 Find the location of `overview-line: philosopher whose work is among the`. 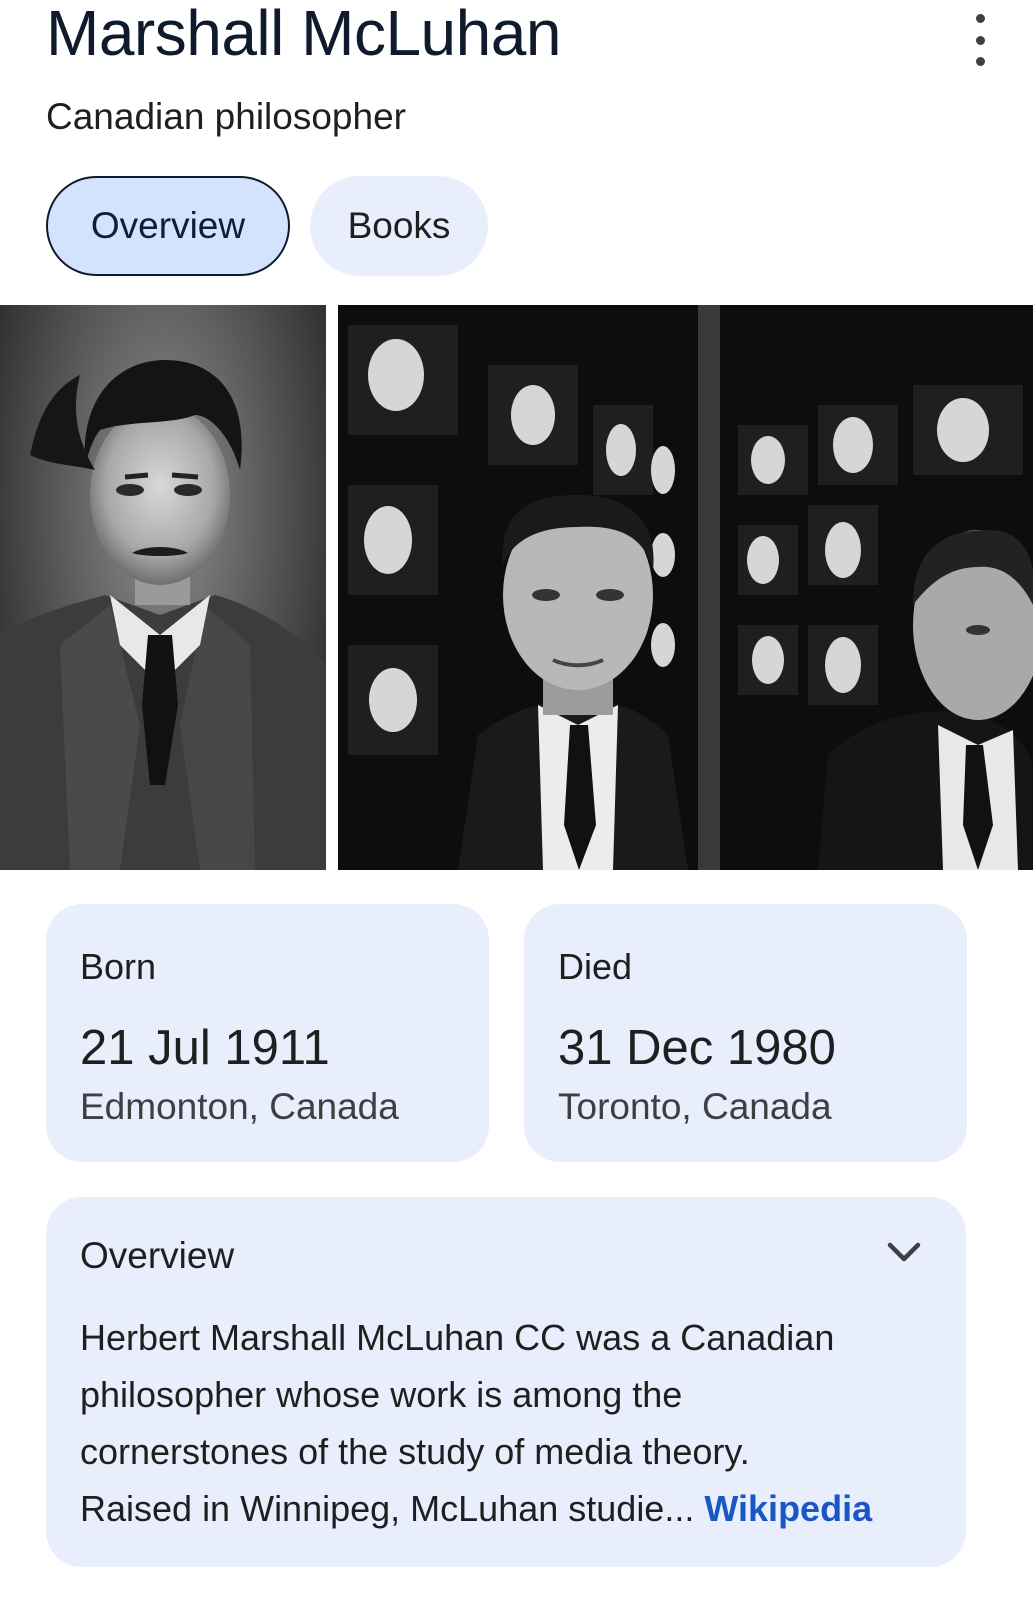

overview-line: philosopher whose work is among the is located at coordinates (381, 1394).